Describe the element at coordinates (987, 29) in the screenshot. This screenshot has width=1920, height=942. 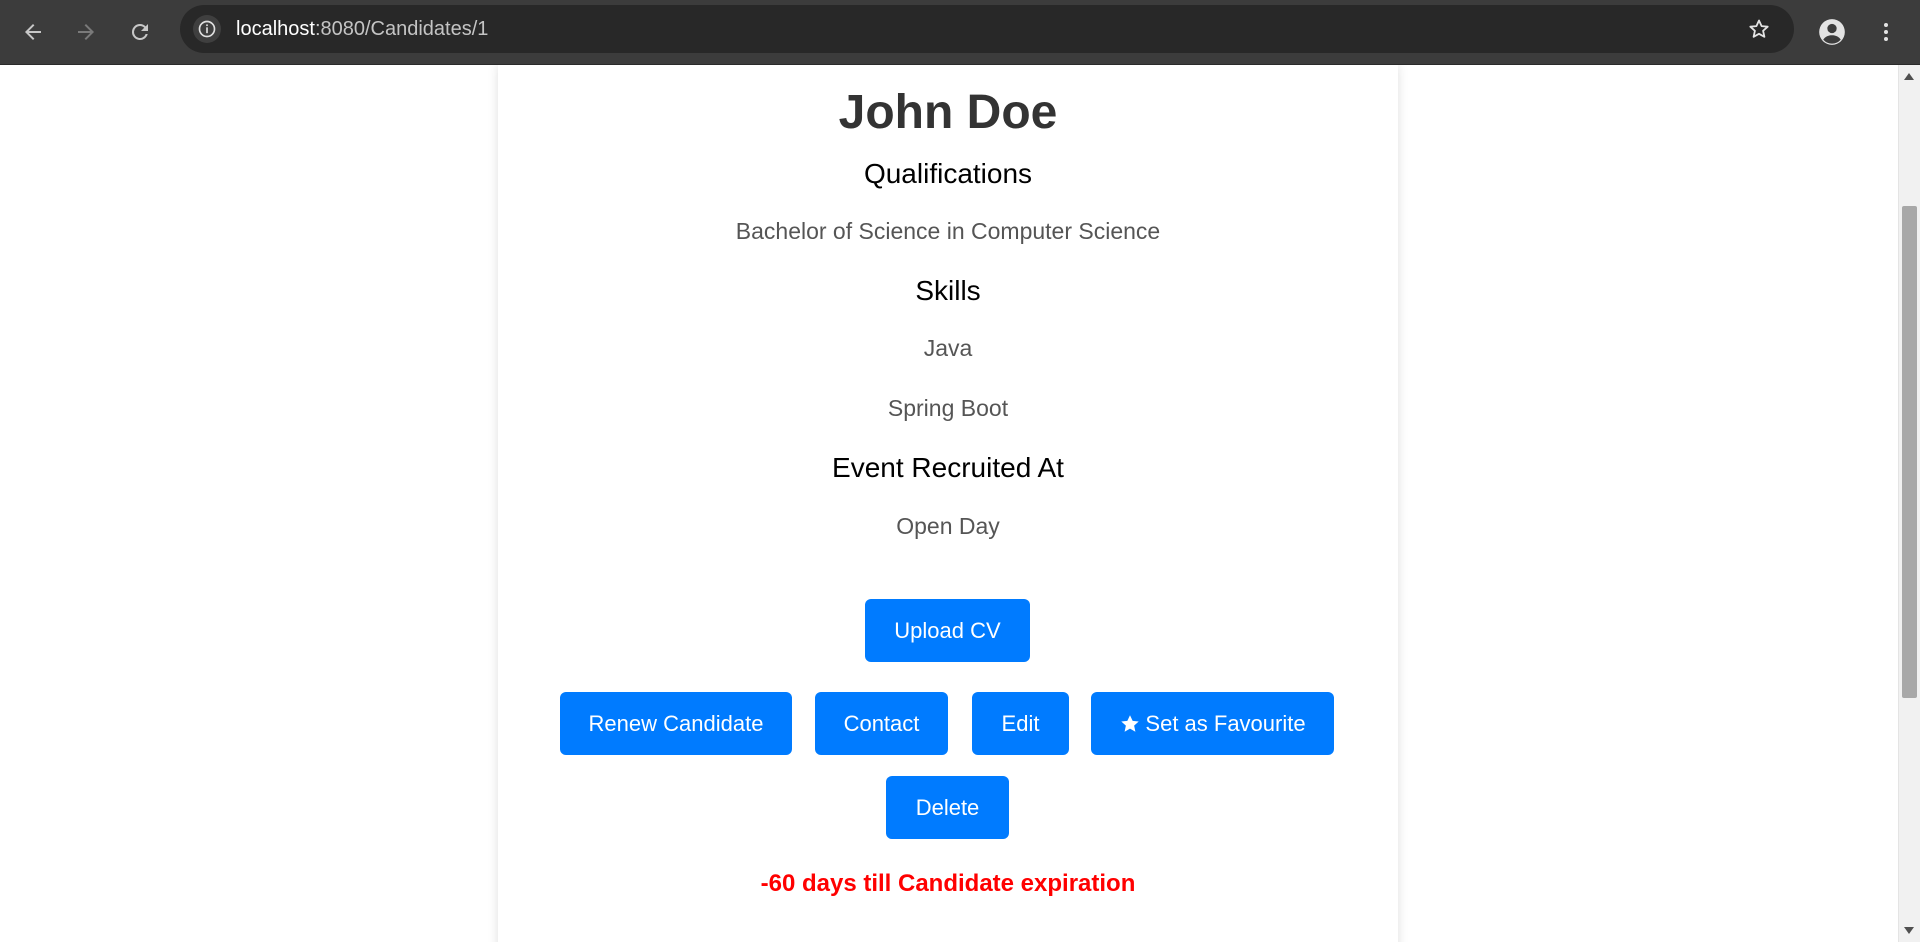
I see `address-bar: localhost:8080/Candidates/1` at that location.